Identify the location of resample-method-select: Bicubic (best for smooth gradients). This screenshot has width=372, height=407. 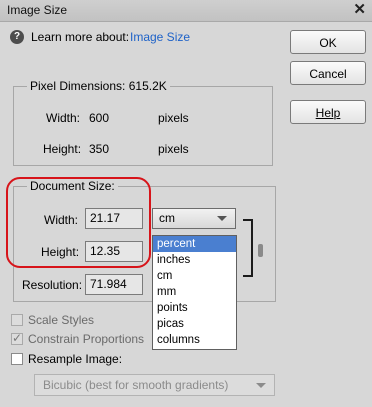
(154, 385).